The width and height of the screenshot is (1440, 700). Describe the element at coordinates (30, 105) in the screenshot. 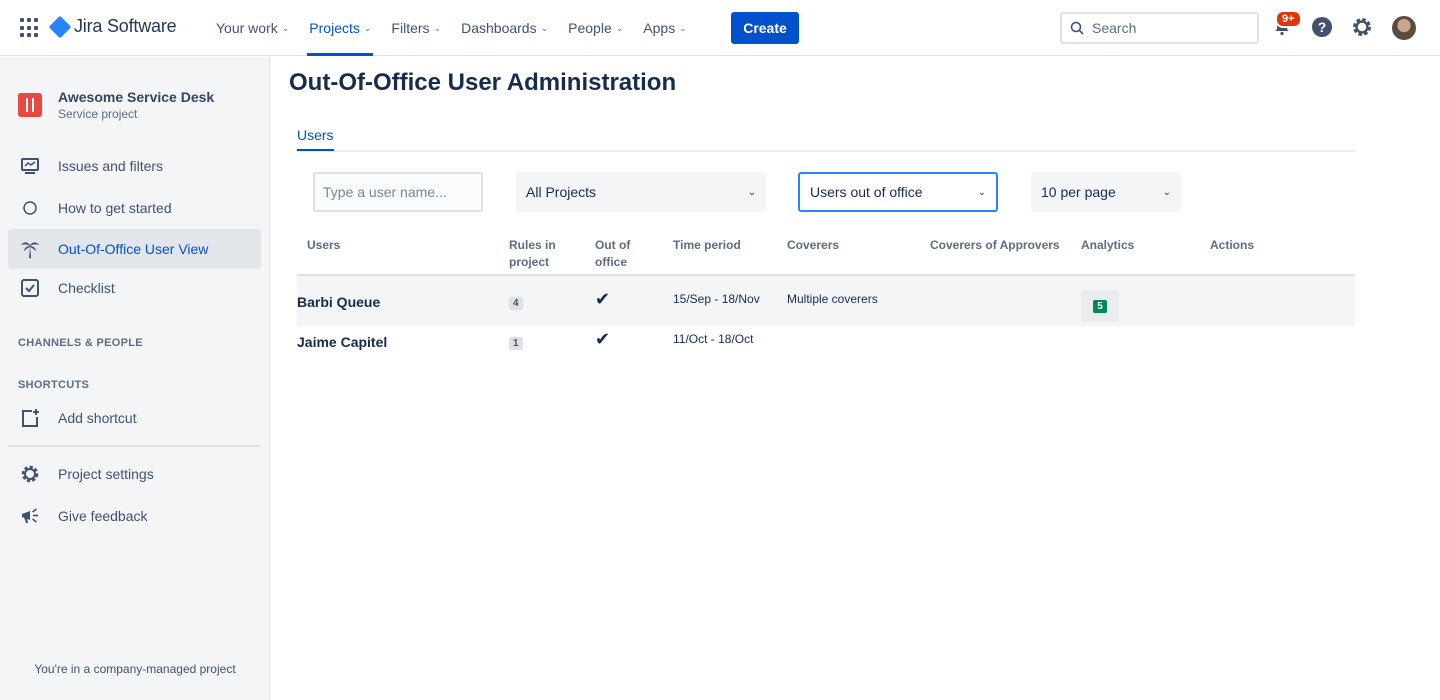

I see `project-avatar-icon` at that location.